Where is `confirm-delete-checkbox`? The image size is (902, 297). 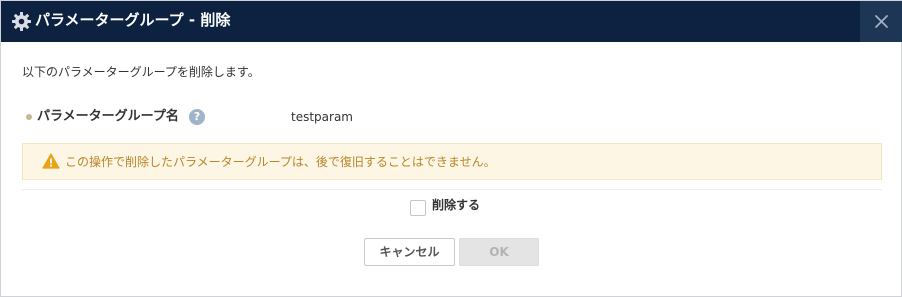 confirm-delete-checkbox is located at coordinates (418, 208).